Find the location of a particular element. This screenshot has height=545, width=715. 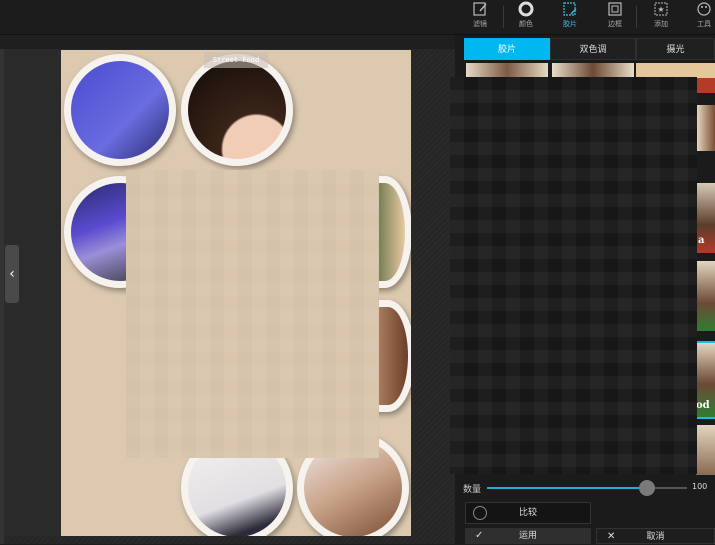

quantity-slider-knob is located at coordinates (647, 488).